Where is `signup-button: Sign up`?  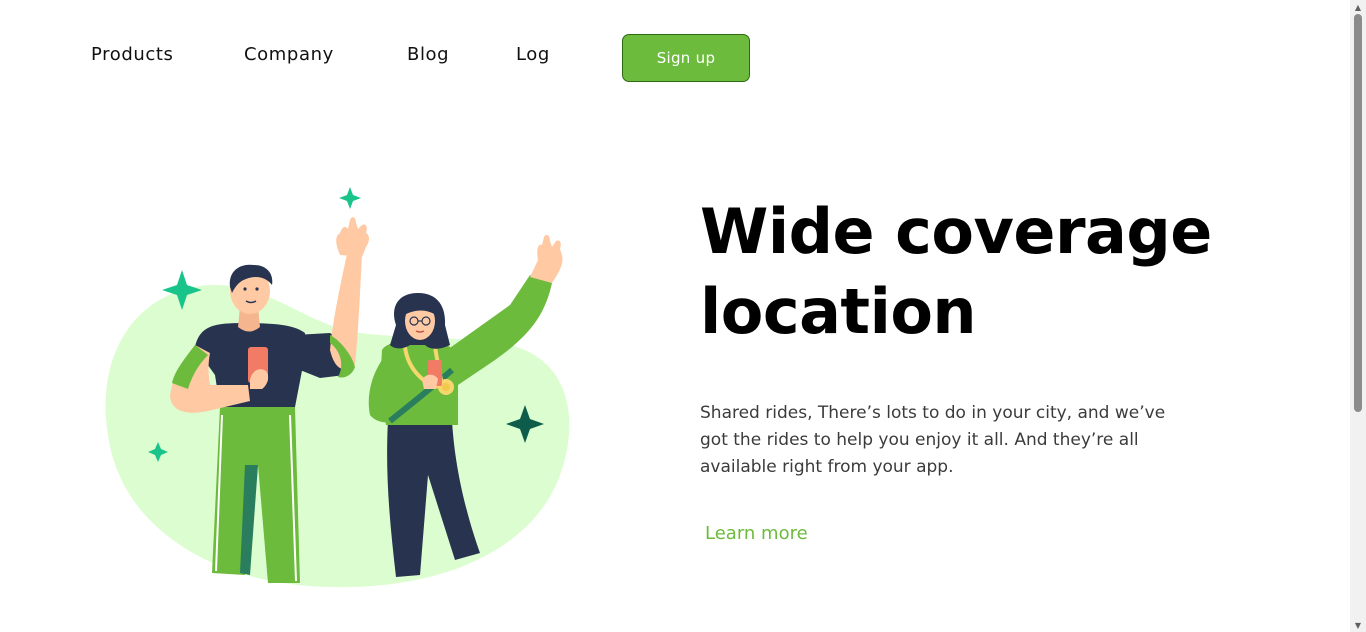
signup-button: Sign up is located at coordinates (686, 58).